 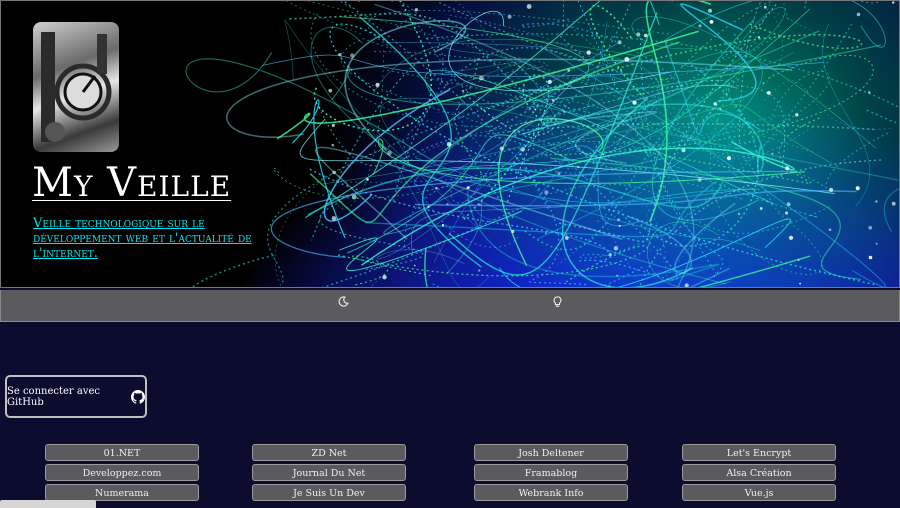 What do you see at coordinates (343, 304) in the screenshot?
I see `moon-icon` at bounding box center [343, 304].